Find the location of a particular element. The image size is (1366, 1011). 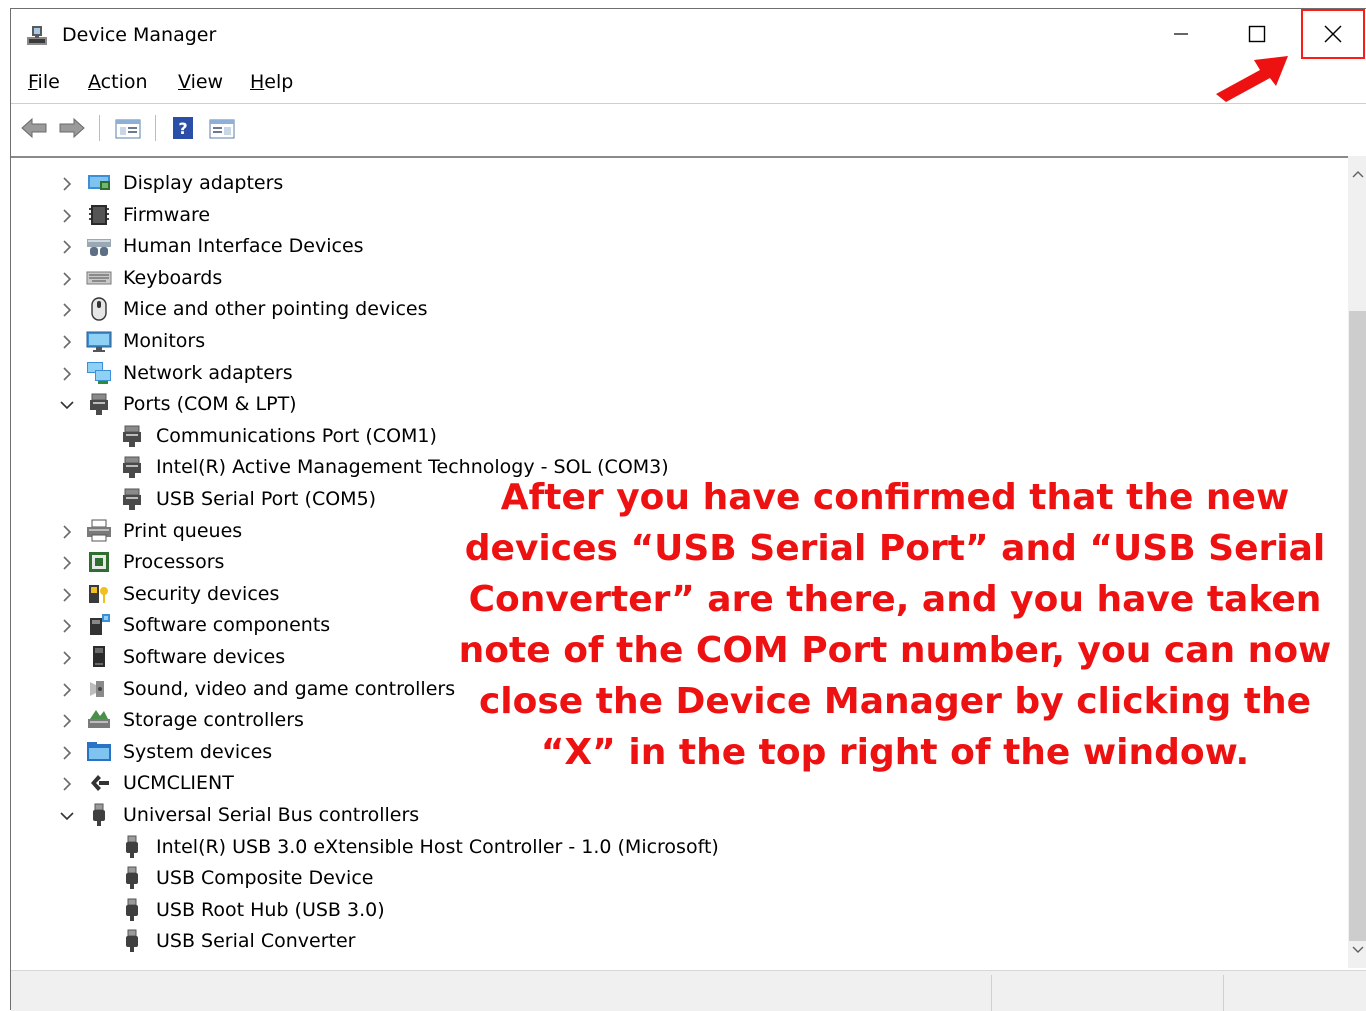

system-folder-icon is located at coordinates (99, 751).